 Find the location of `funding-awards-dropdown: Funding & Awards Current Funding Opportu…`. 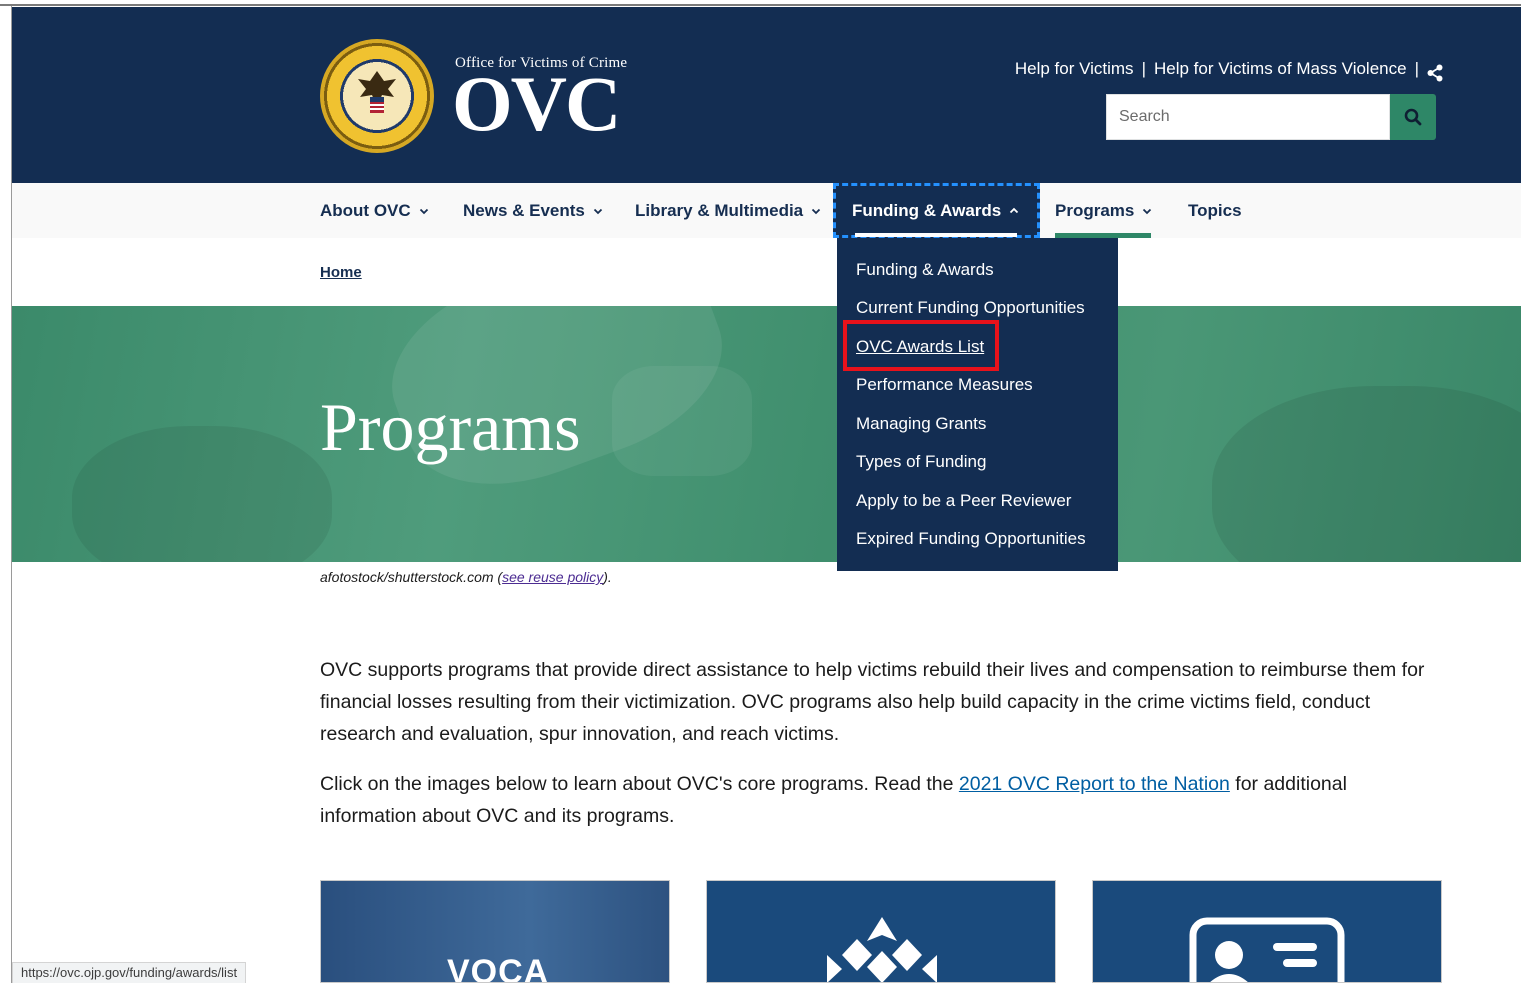

funding-awards-dropdown: Funding & Awards Current Funding Opportu… is located at coordinates (977, 404).